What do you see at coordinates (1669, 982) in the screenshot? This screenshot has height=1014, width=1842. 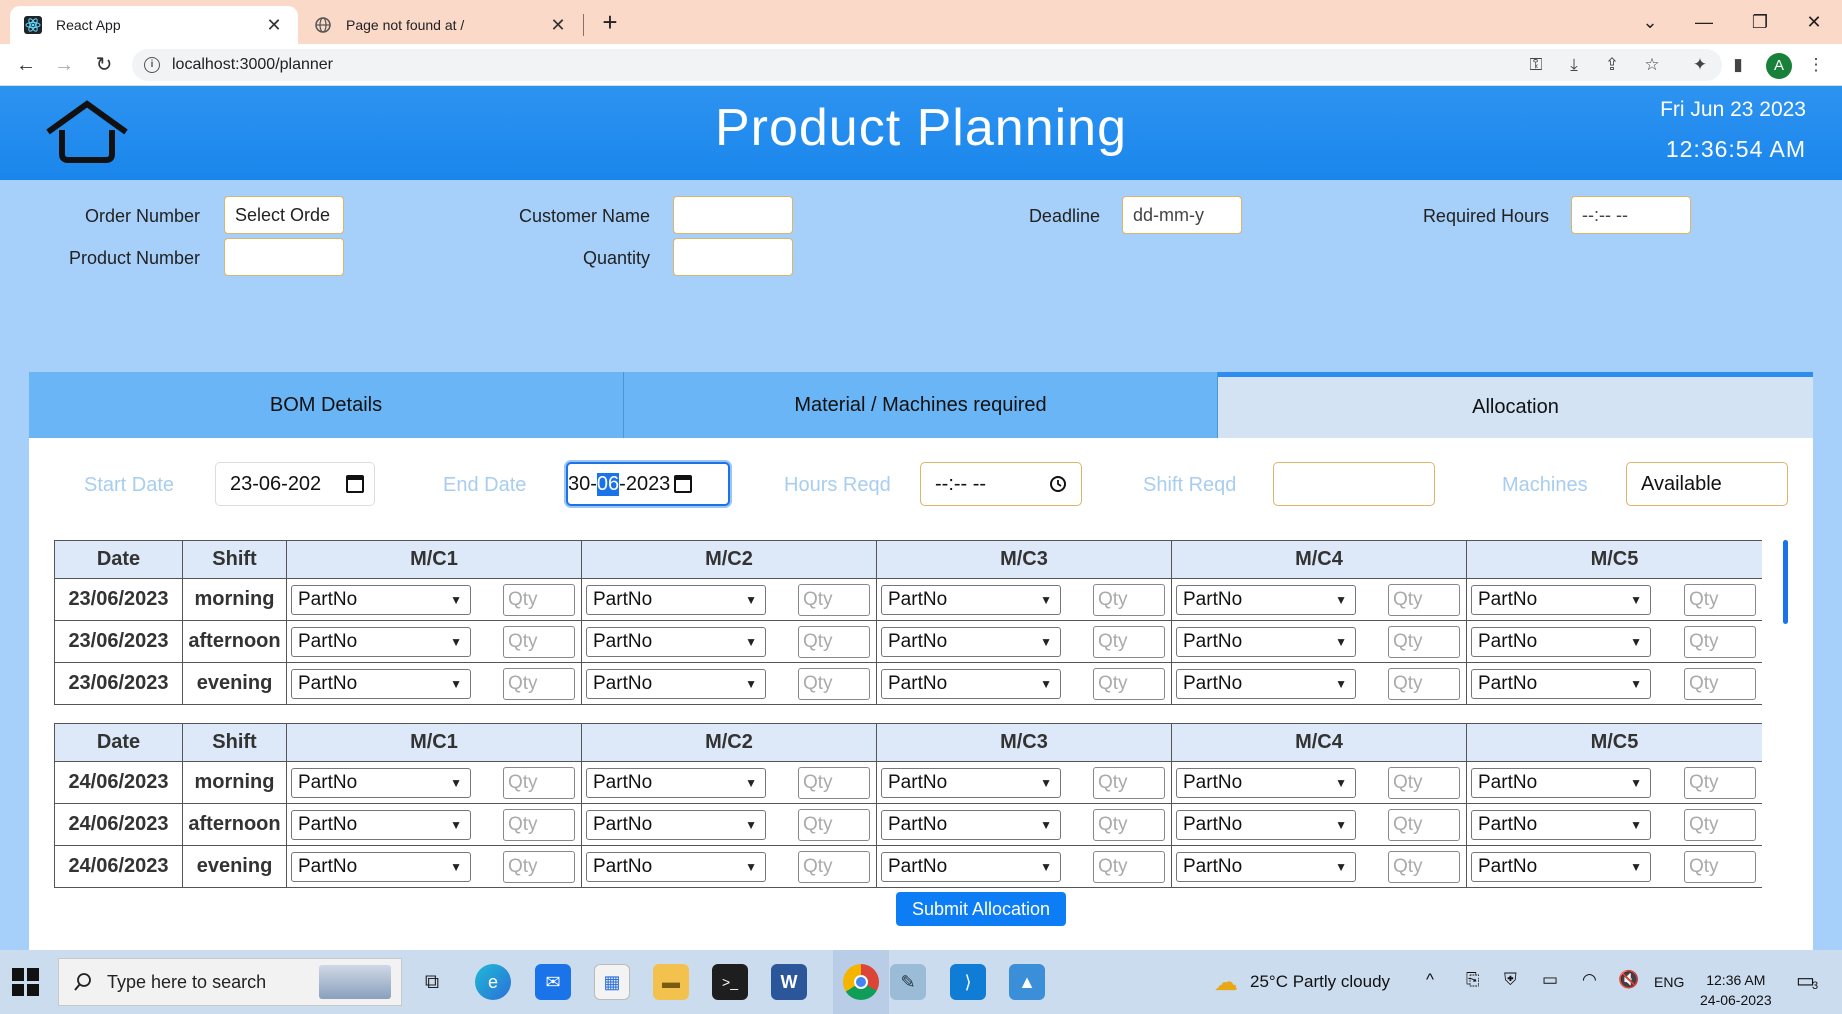 I see `language-indicator: ENG` at bounding box center [1669, 982].